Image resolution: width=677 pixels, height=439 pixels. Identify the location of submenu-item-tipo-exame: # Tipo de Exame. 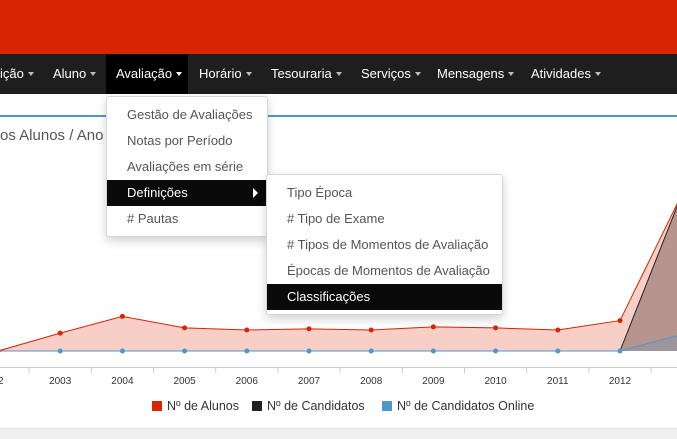
(384, 219).